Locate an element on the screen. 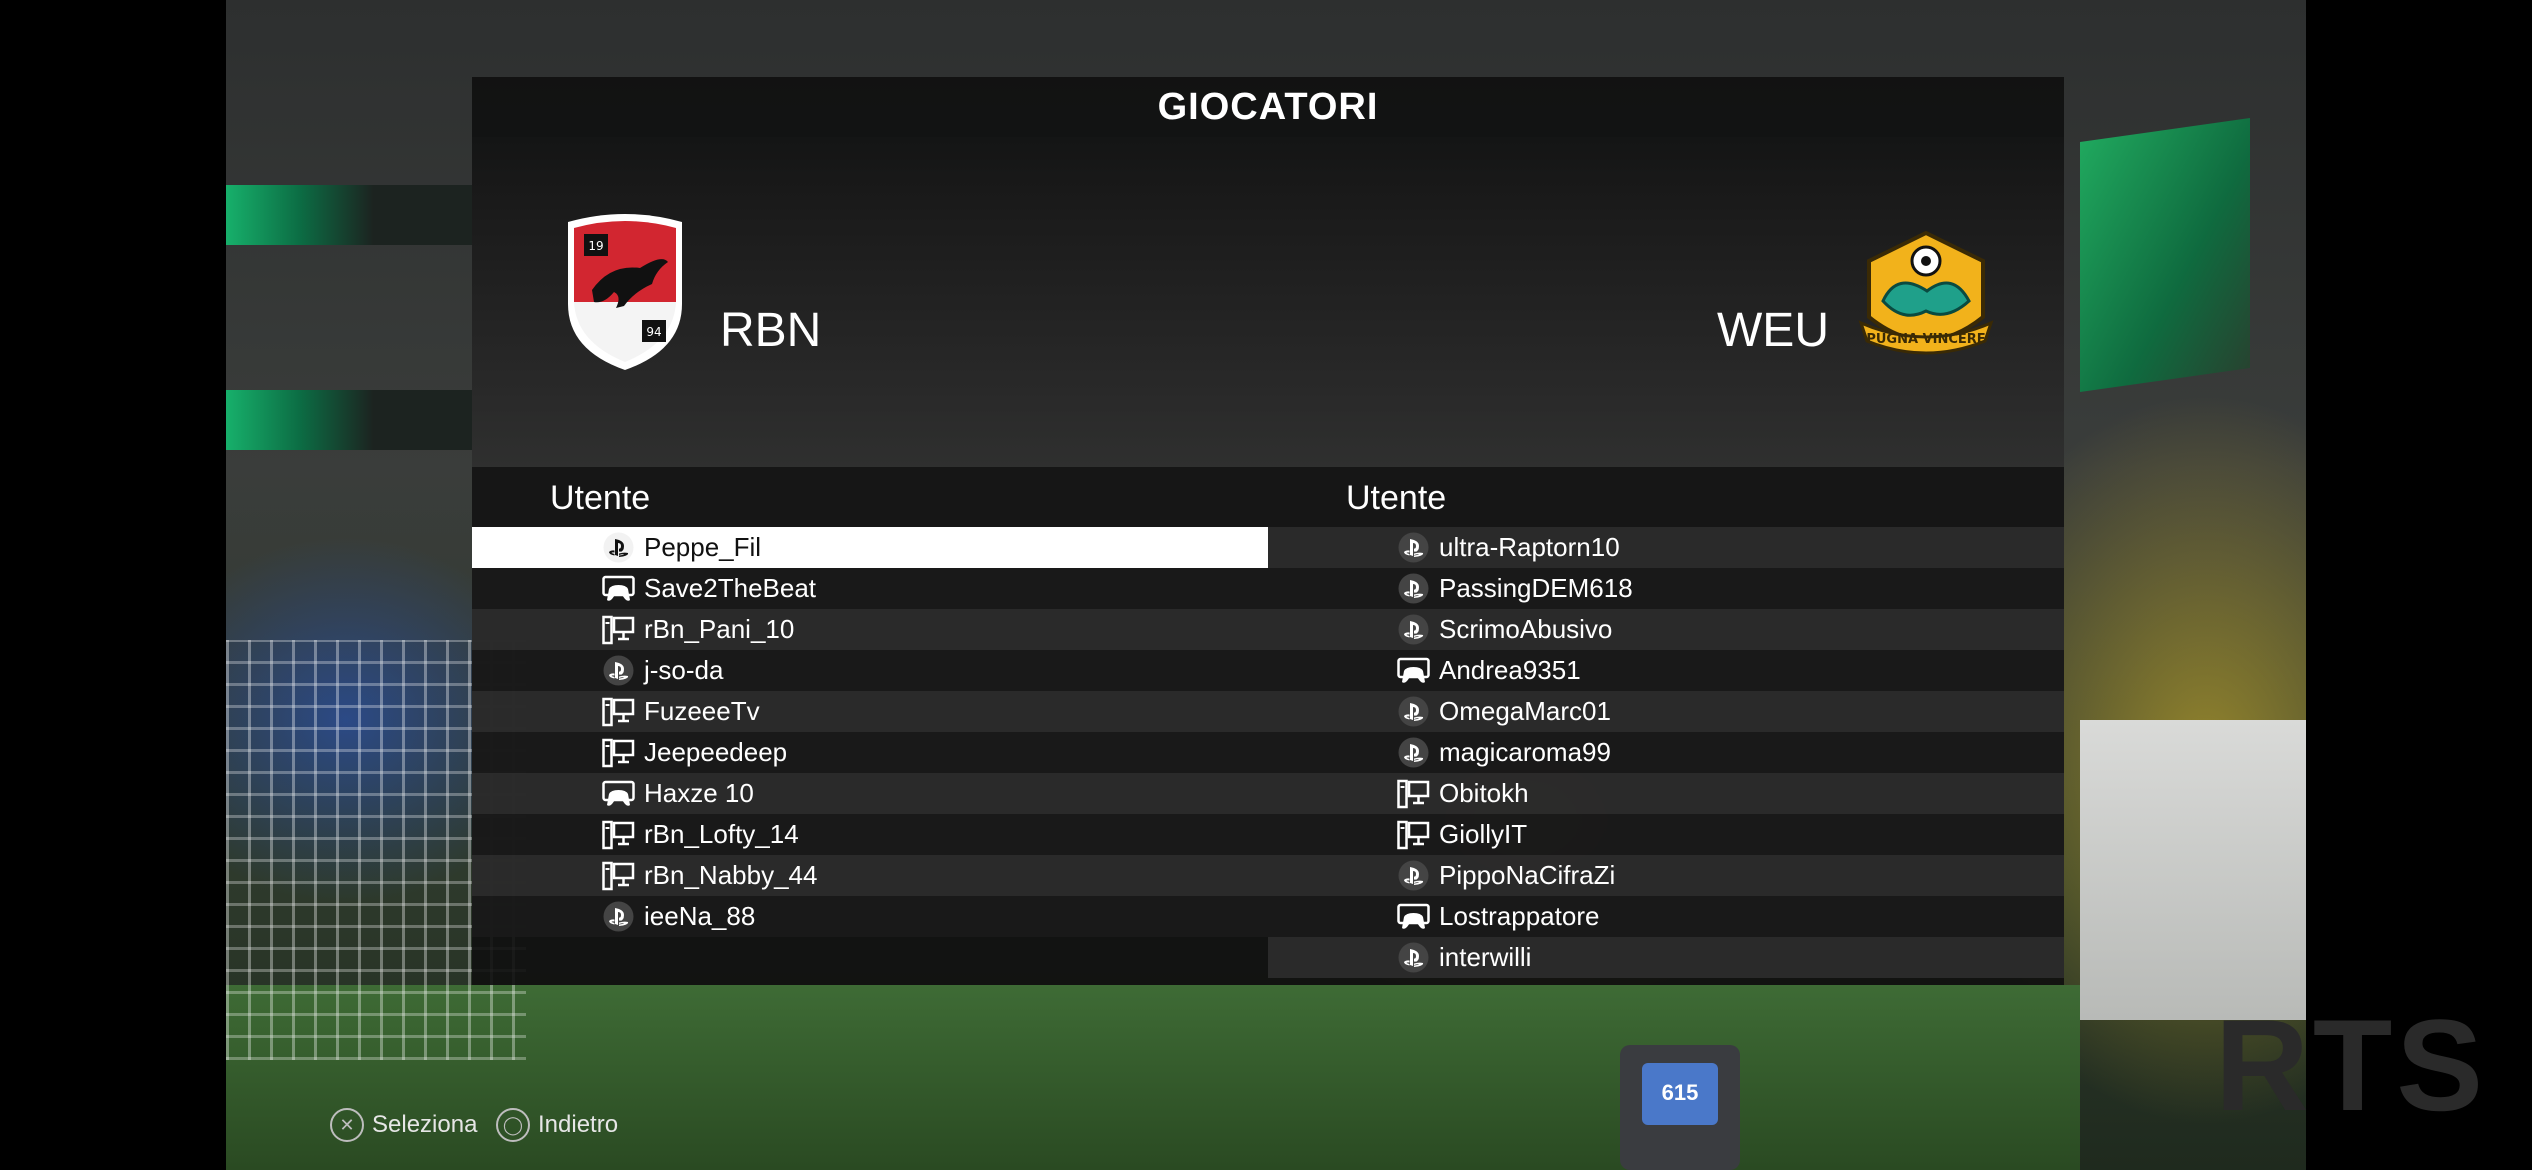 The width and height of the screenshot is (2532, 1170). circle-button-icon: ◯ is located at coordinates (513, 1125).